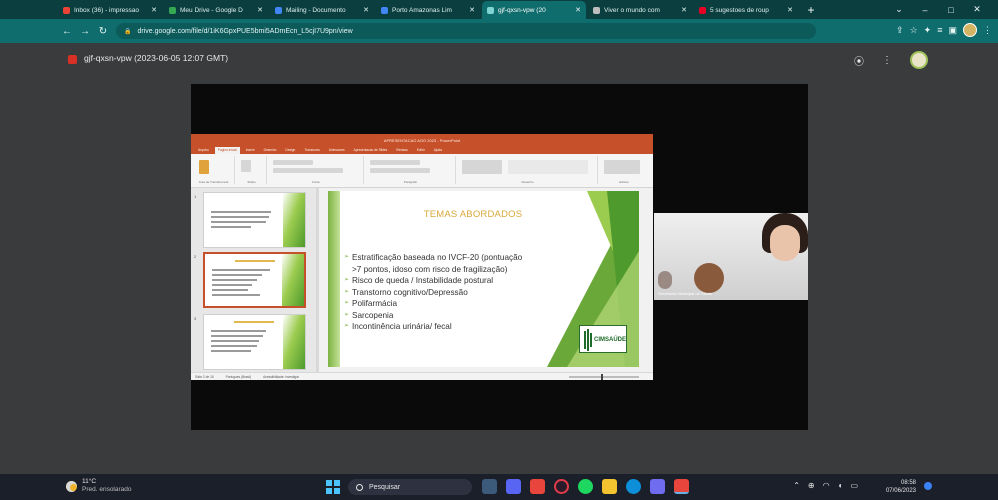 The image size is (998, 500). What do you see at coordinates (312, 150) in the screenshot?
I see `ppt-tab: Transicoes` at bounding box center [312, 150].